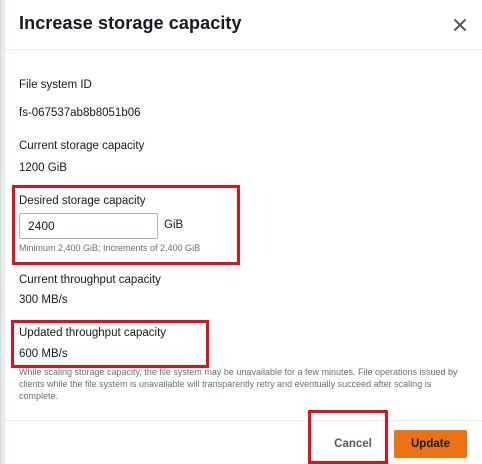 This screenshot has height=464, width=482. Describe the element at coordinates (353, 444) in the screenshot. I see `cancel-button: Cancel` at that location.